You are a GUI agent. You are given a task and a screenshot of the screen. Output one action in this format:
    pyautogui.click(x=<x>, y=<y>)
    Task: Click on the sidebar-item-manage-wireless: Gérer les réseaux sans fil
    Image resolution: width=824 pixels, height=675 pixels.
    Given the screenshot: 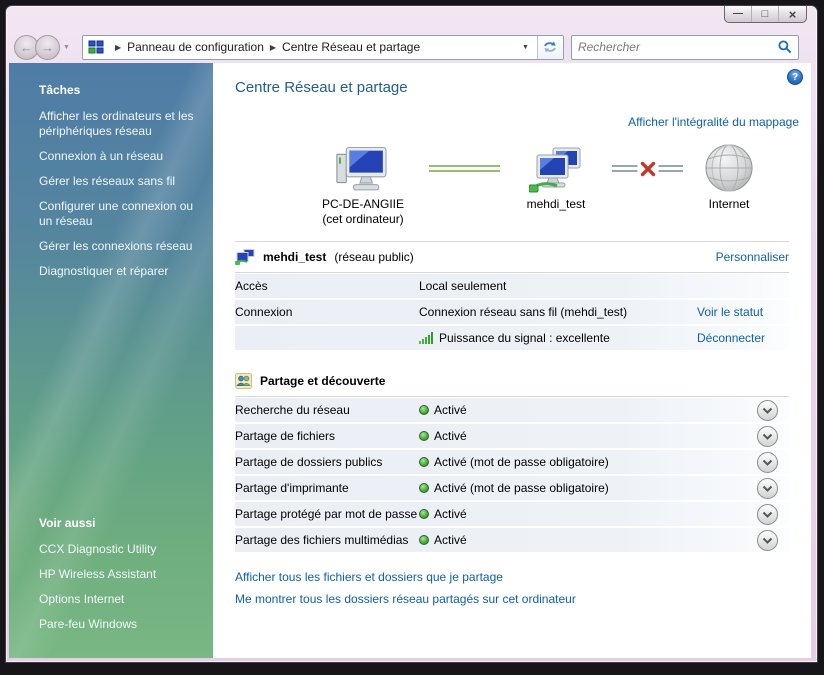 What is the action you would take?
    pyautogui.click(x=119, y=181)
    